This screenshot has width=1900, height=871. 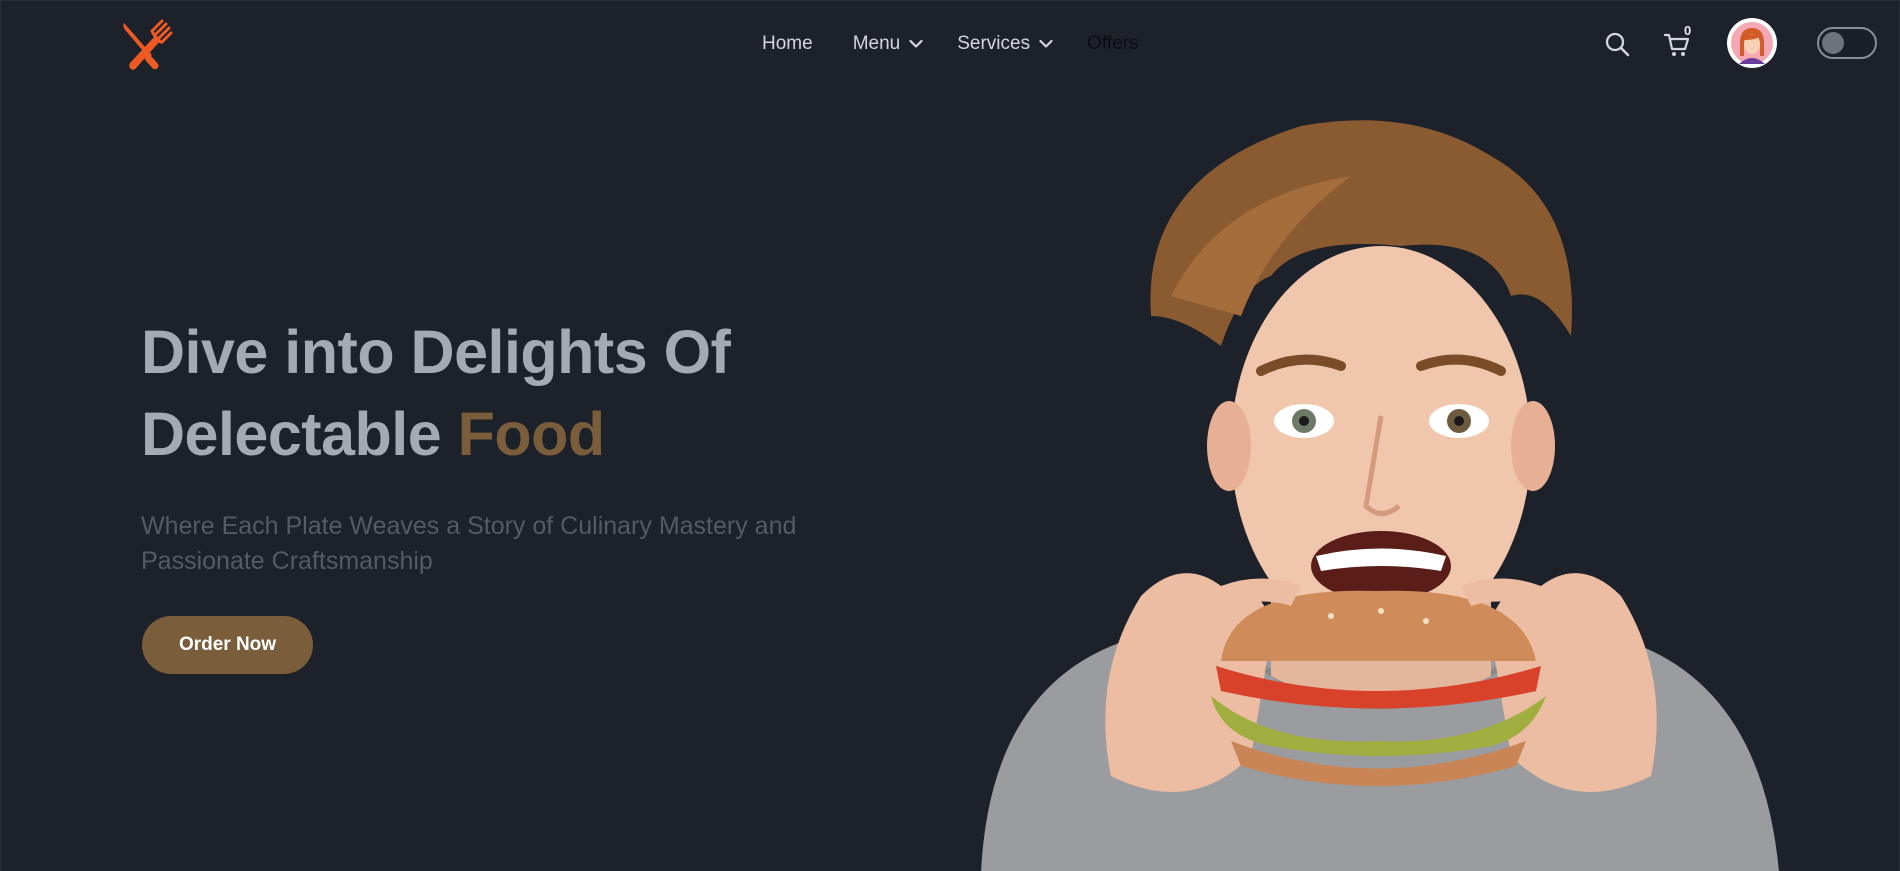 What do you see at coordinates (227, 645) in the screenshot?
I see `order-now-button: Order Now` at bounding box center [227, 645].